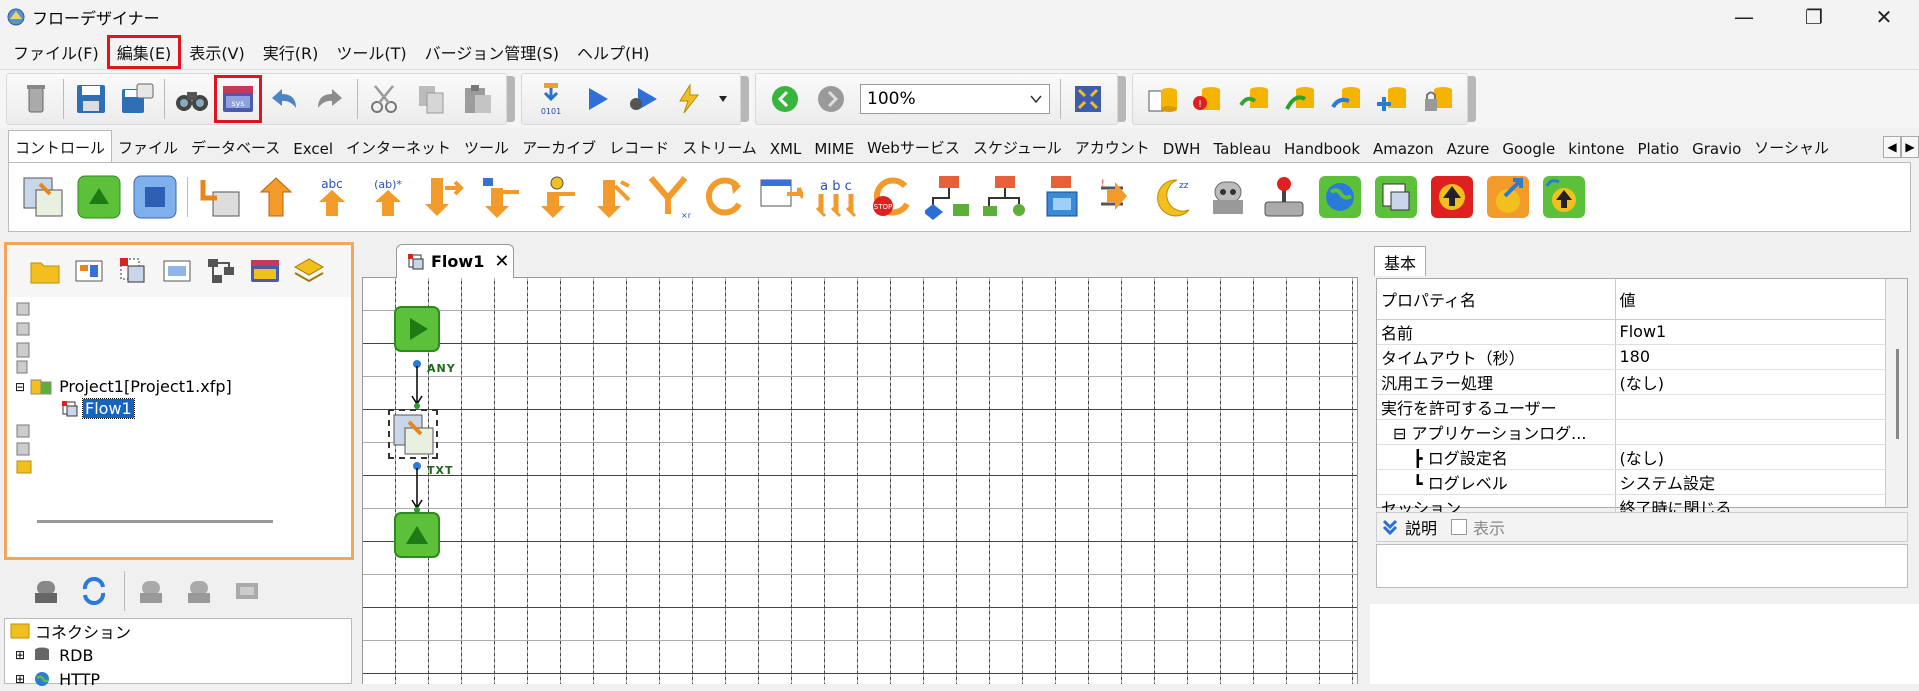 The image size is (1919, 691). Describe the element at coordinates (178, 631) in the screenshot. I see `connection-root: コネクション` at that location.